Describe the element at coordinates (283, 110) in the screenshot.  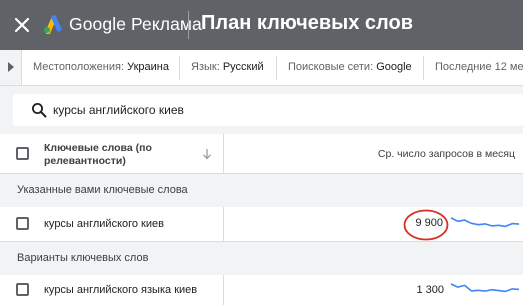
I see `search-input` at that location.